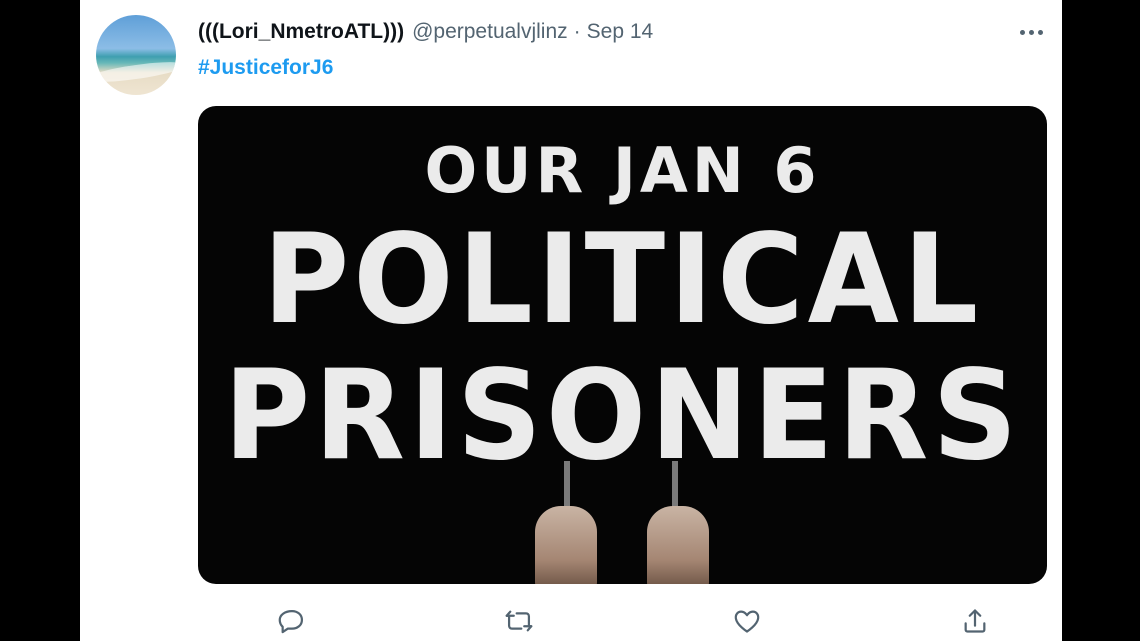 The width and height of the screenshot is (1140, 641). Describe the element at coordinates (622, 170) in the screenshot. I see `image-text-line-1: OUR JAN 6` at that location.